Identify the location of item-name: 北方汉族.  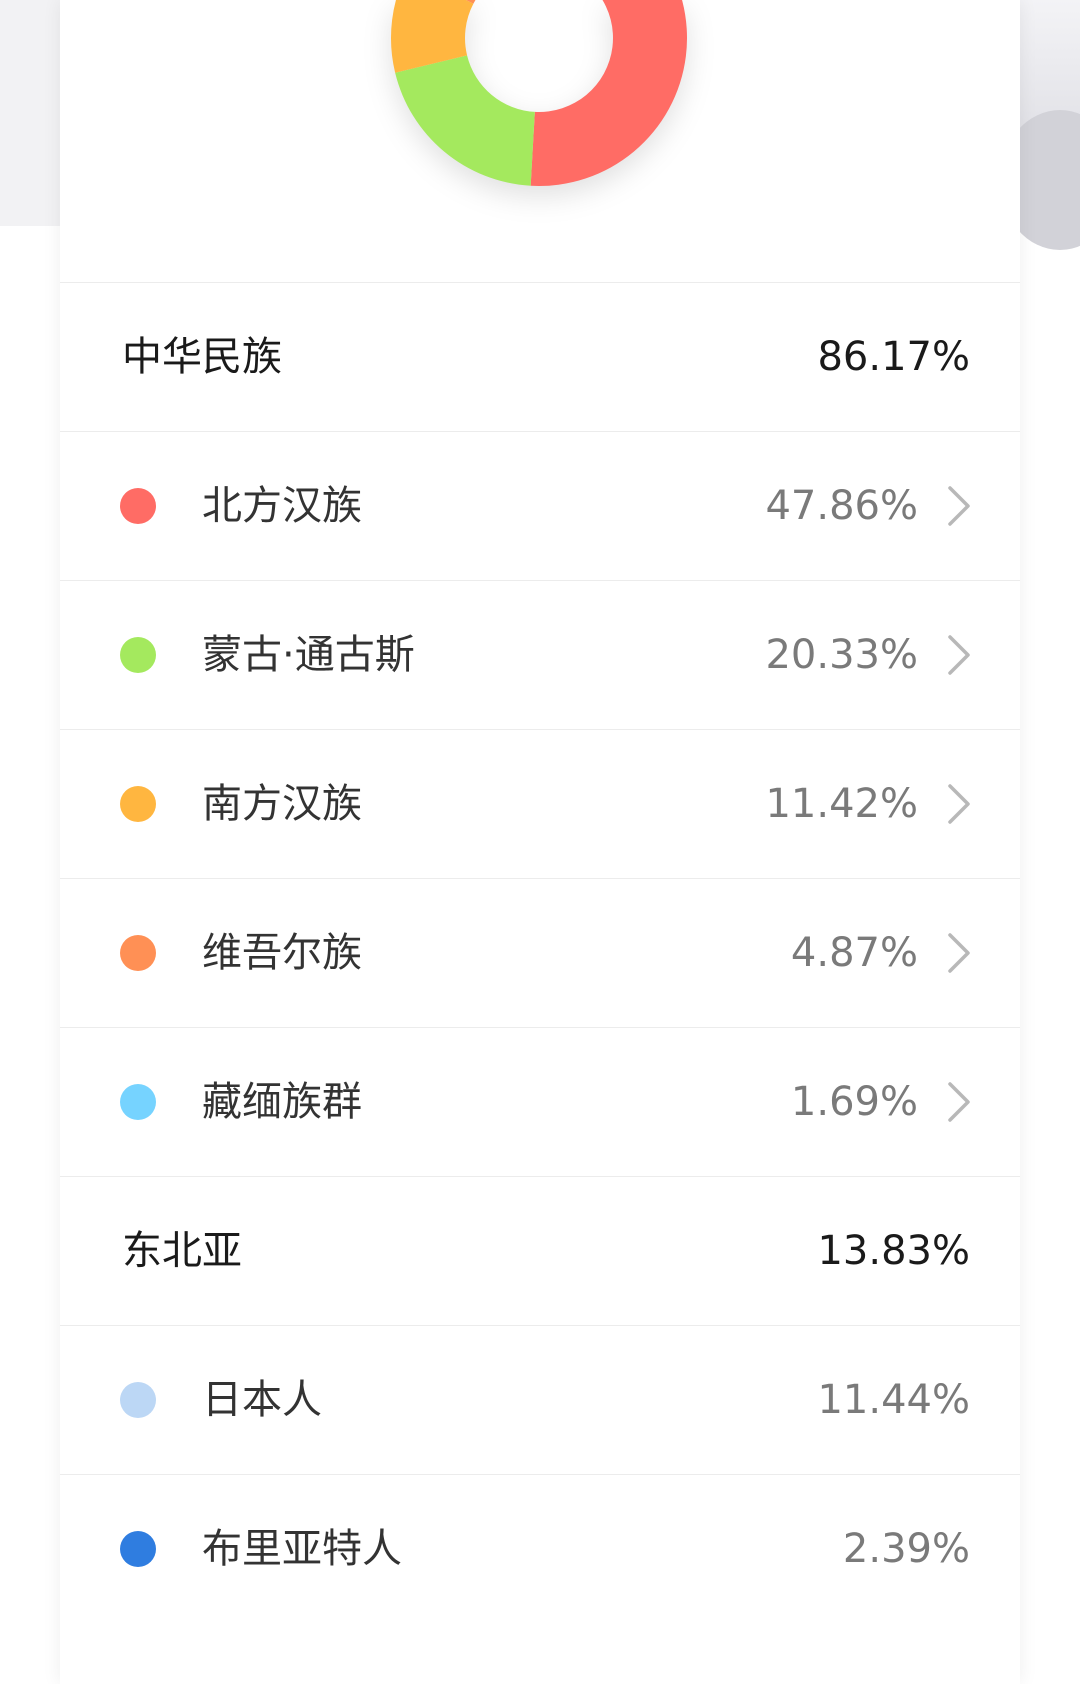
(282, 506).